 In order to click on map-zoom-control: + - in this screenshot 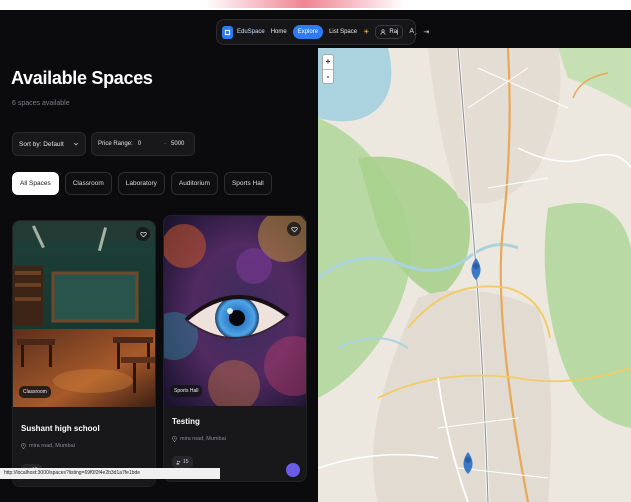, I will do `click(328, 69)`.